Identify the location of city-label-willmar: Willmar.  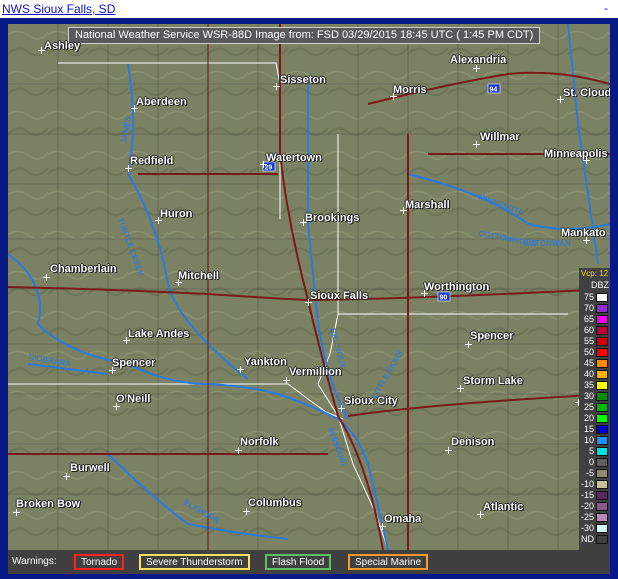
(500, 137).